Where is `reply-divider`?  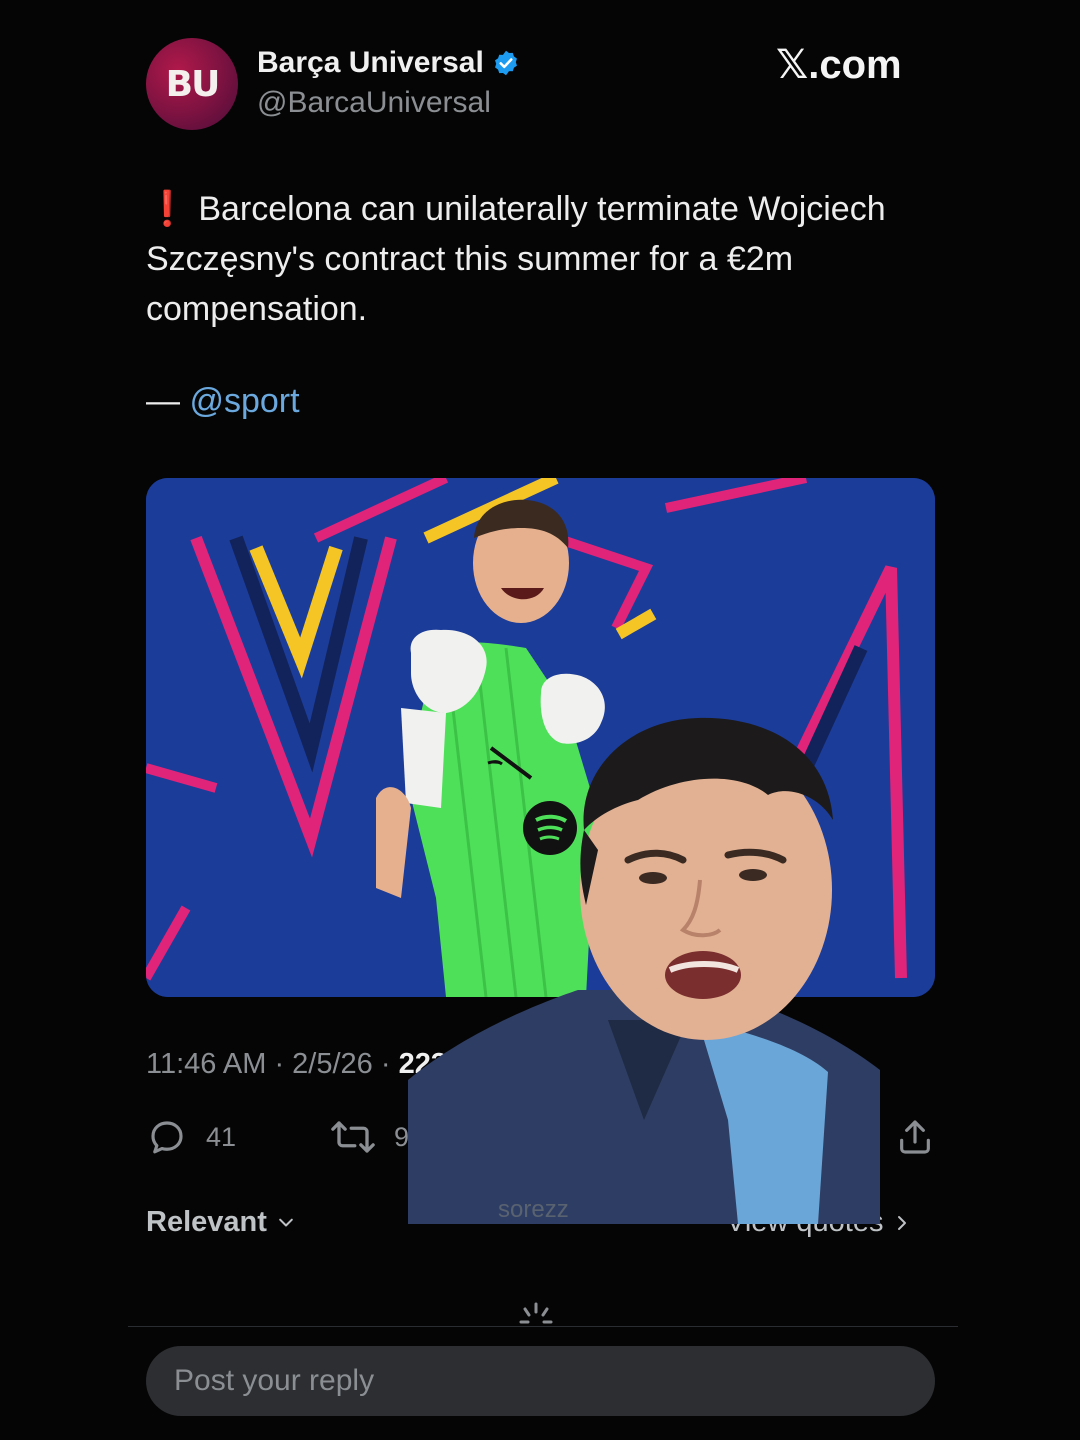
reply-divider is located at coordinates (543, 1326).